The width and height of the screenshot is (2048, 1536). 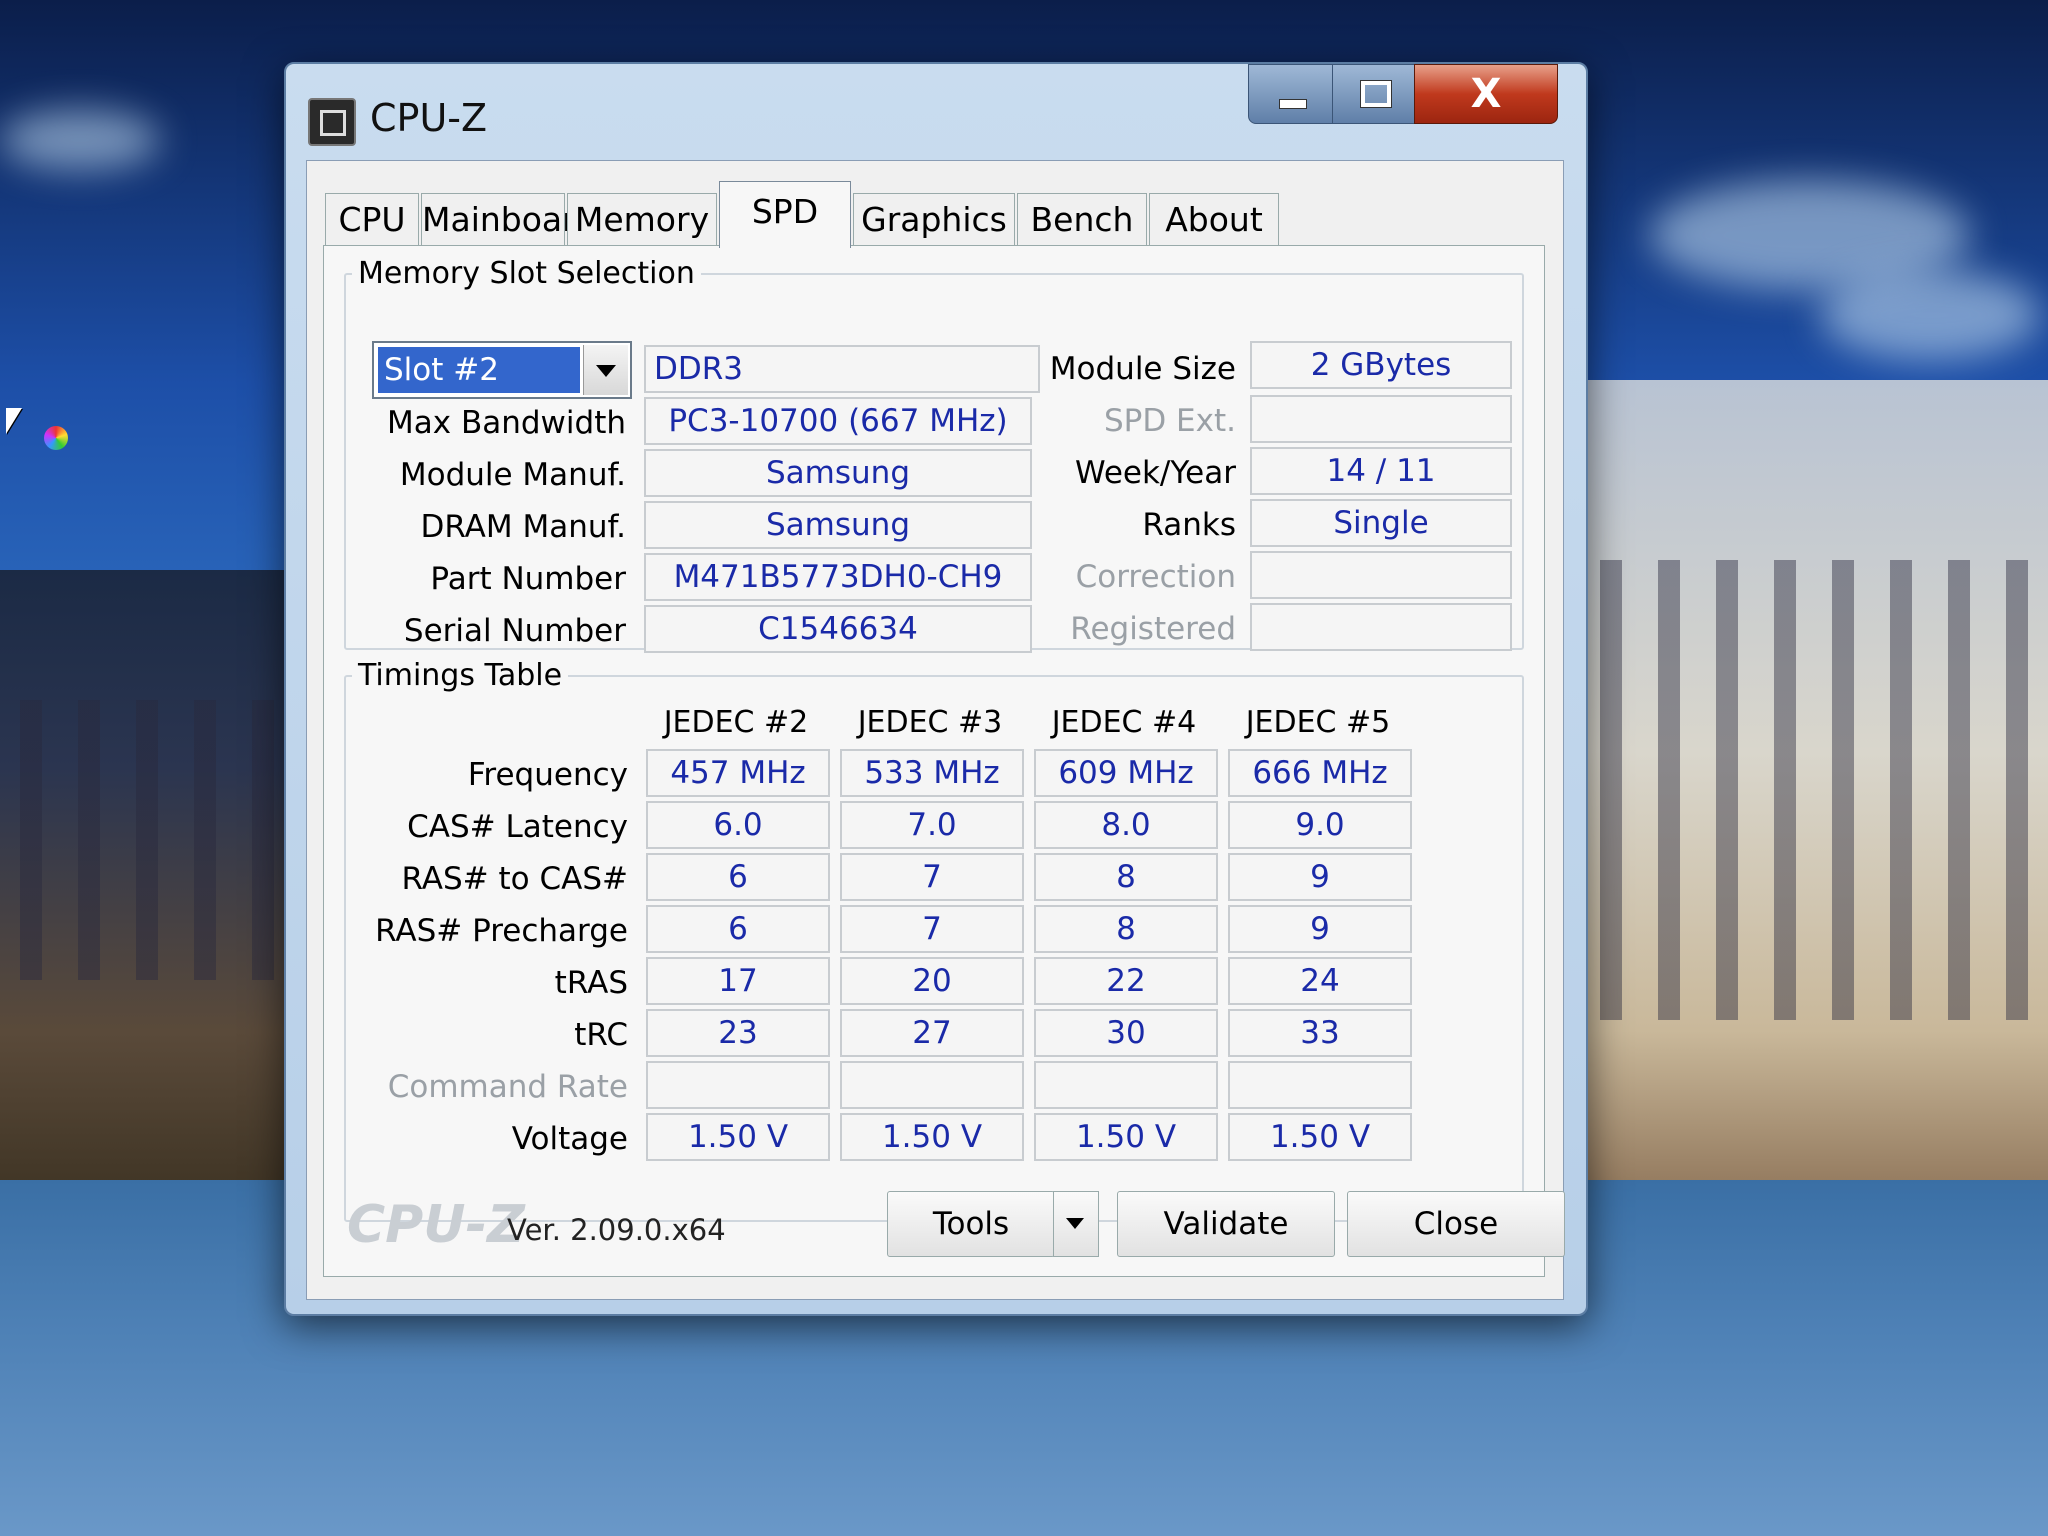 I want to click on command-rate-label: Command Rate, so click(x=507, y=1087).